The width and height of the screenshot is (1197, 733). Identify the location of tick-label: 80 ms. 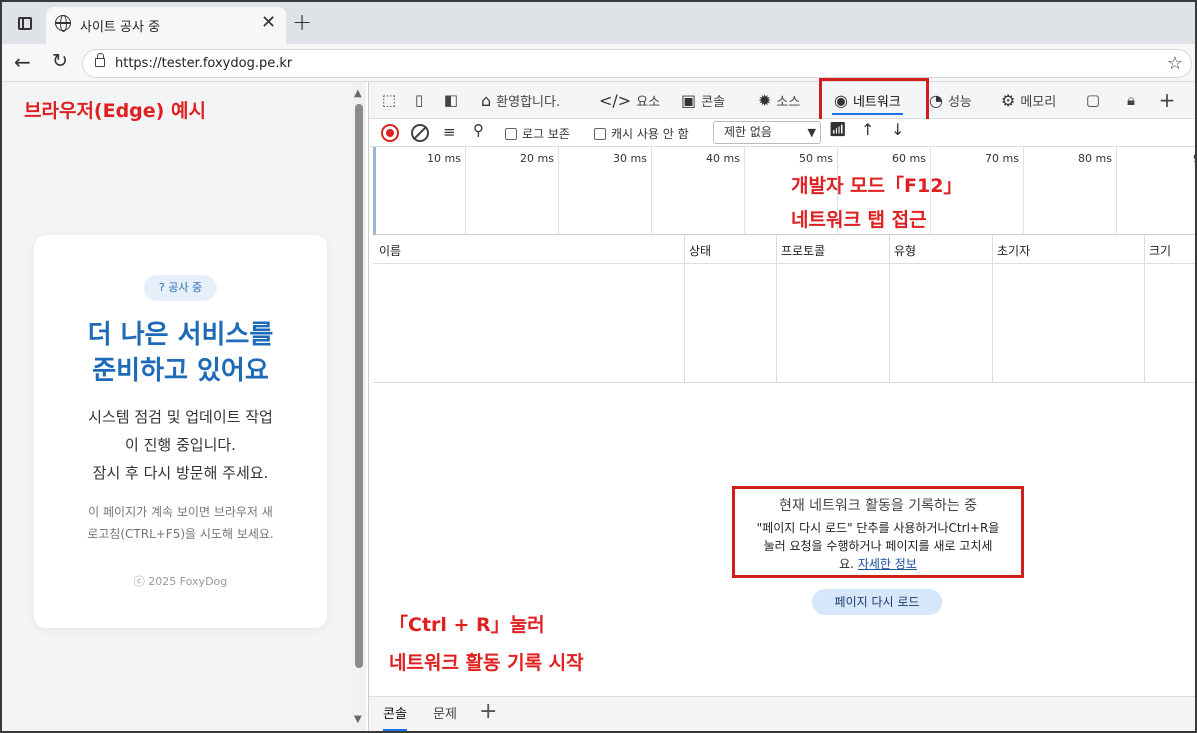
(1095, 158).